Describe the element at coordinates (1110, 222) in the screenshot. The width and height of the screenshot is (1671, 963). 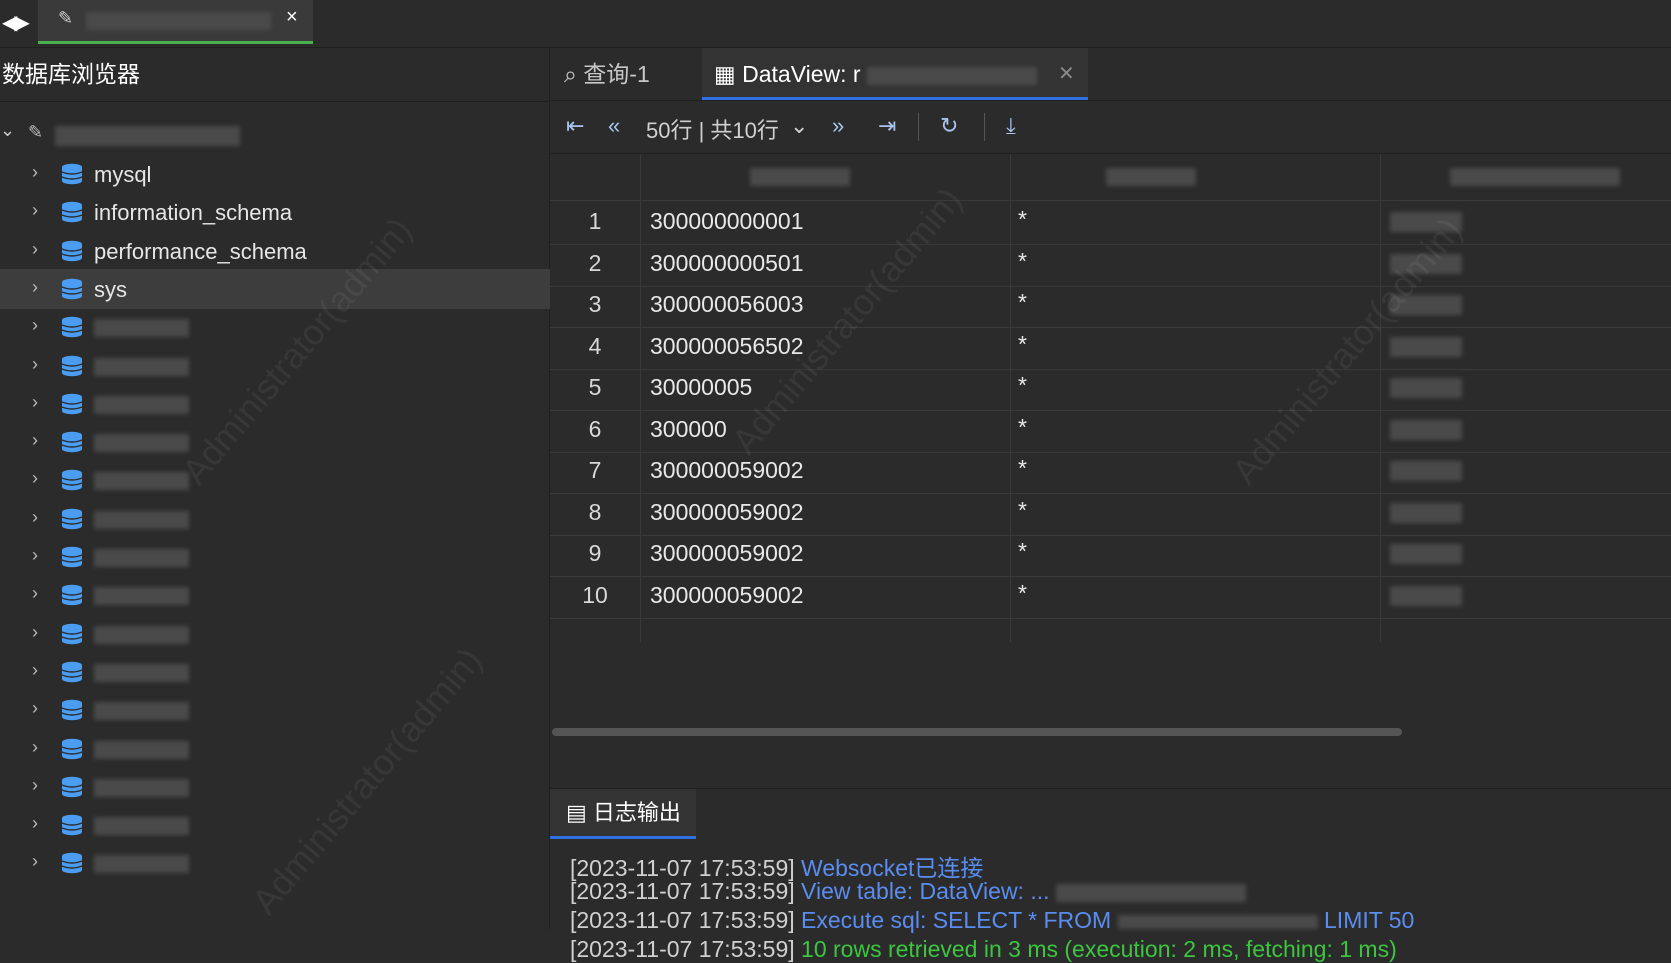
I see `table-row: 1 300000000001 *` at that location.